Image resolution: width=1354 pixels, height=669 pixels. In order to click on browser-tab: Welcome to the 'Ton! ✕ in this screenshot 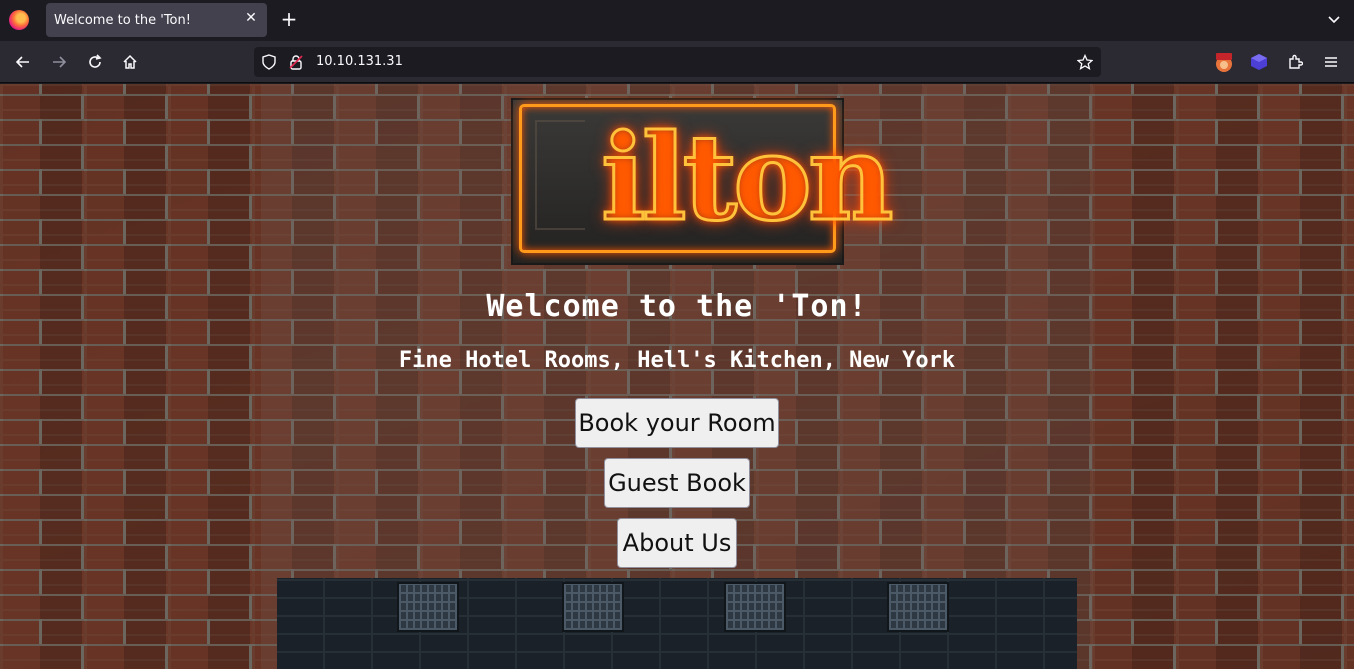, I will do `click(156, 20)`.